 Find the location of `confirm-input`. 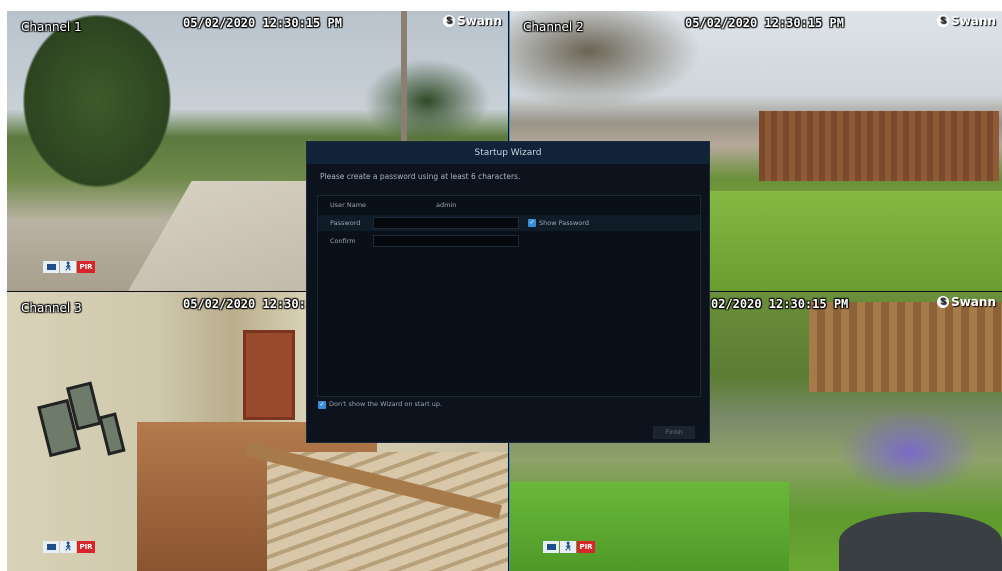

confirm-input is located at coordinates (446, 241).